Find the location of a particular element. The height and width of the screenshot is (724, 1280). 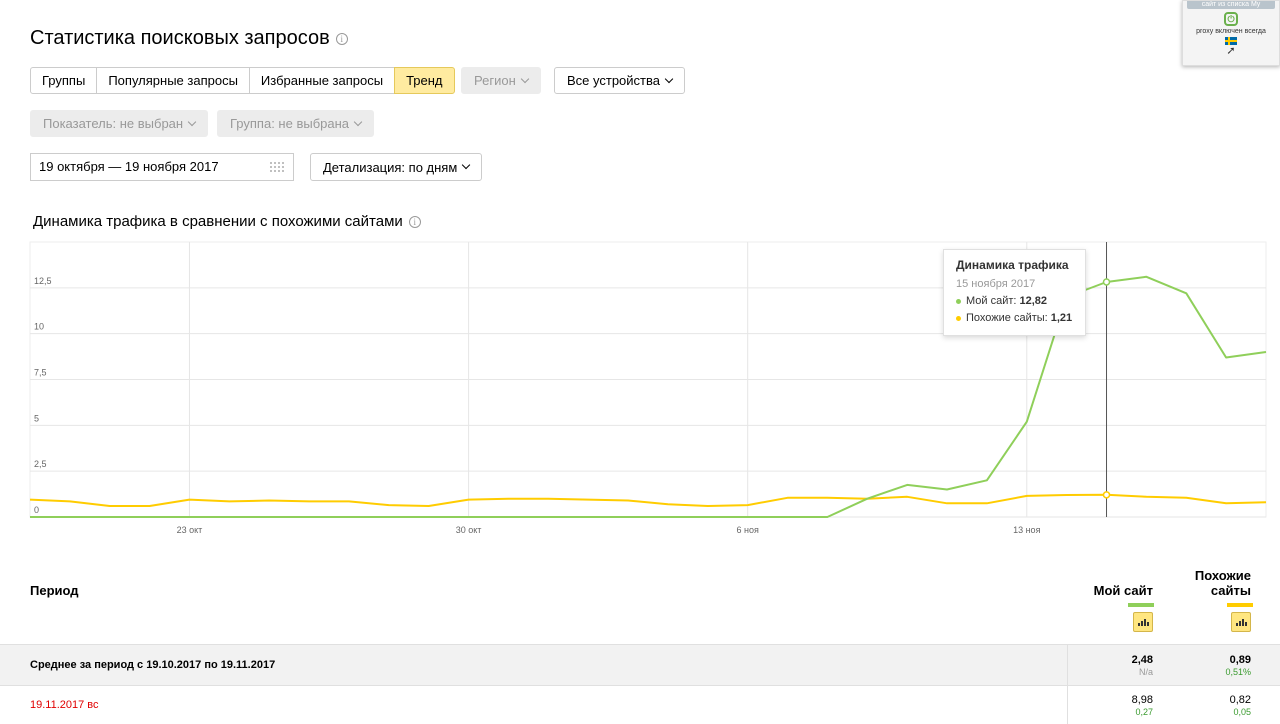

tab-popular-queries: Популярные запросы is located at coordinates (173, 80).